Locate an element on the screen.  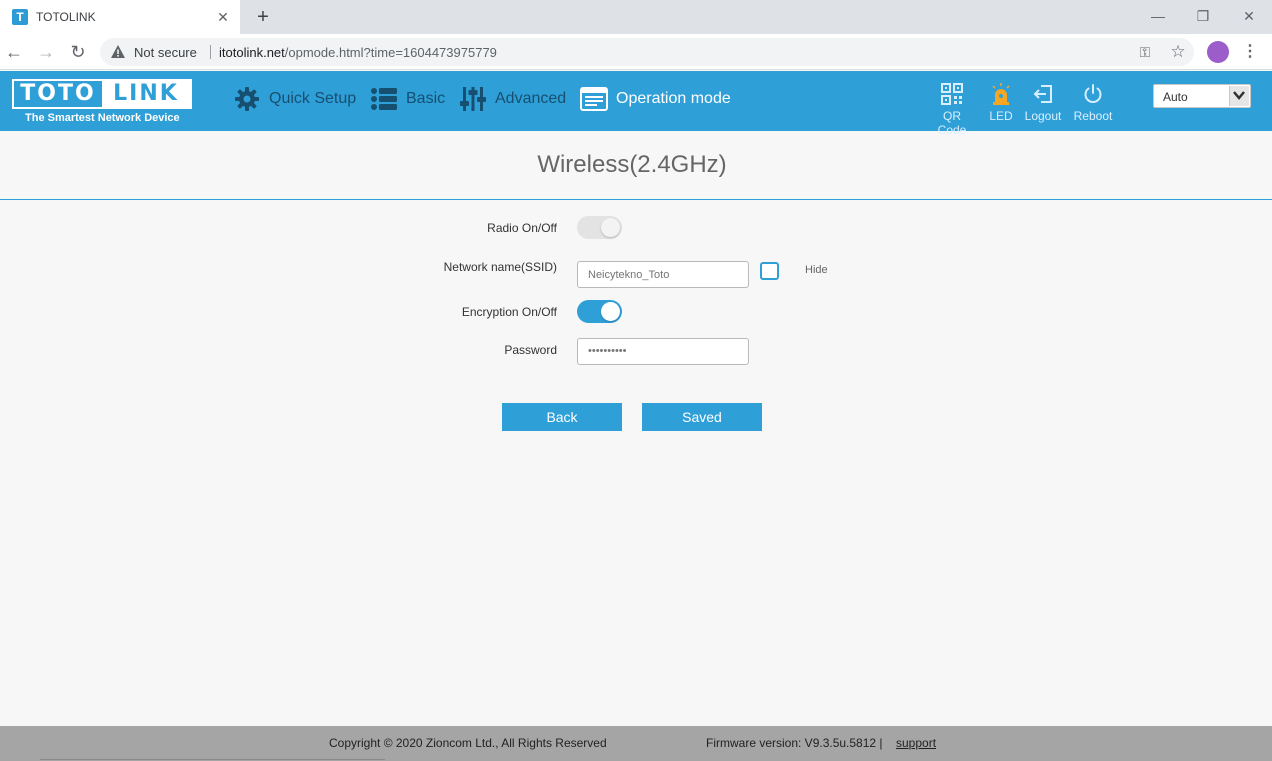
nav-label: Operation mode is located at coordinates (673, 98).